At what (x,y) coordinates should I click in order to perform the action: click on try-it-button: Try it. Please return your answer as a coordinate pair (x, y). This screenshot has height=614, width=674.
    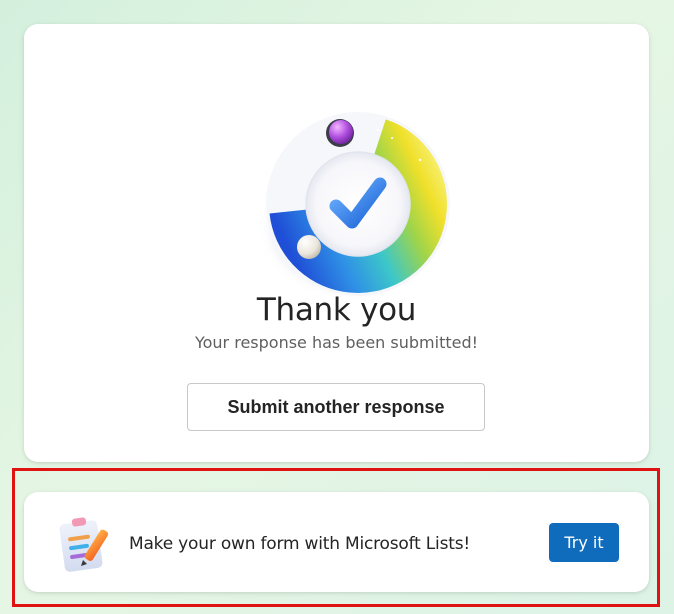
    Looking at the image, I should click on (584, 542).